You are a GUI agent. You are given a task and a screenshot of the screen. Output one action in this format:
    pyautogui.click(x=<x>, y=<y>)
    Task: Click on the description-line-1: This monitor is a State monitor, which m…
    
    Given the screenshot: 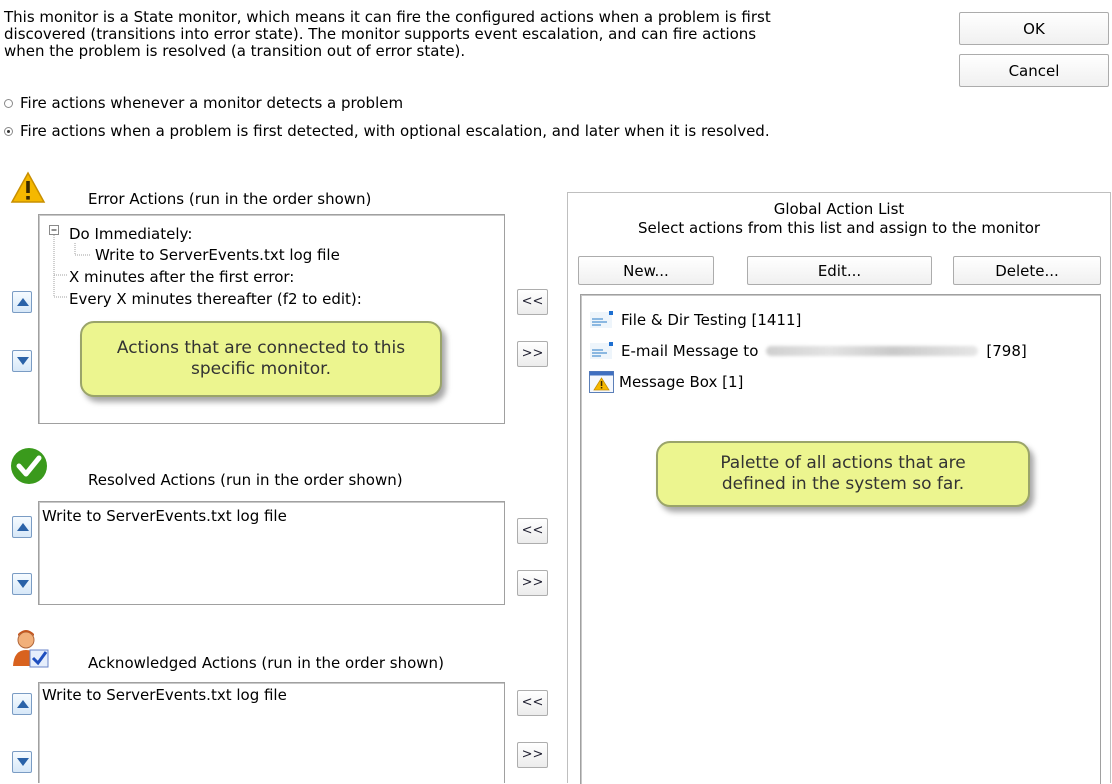 What is the action you would take?
    pyautogui.click(x=387, y=17)
    